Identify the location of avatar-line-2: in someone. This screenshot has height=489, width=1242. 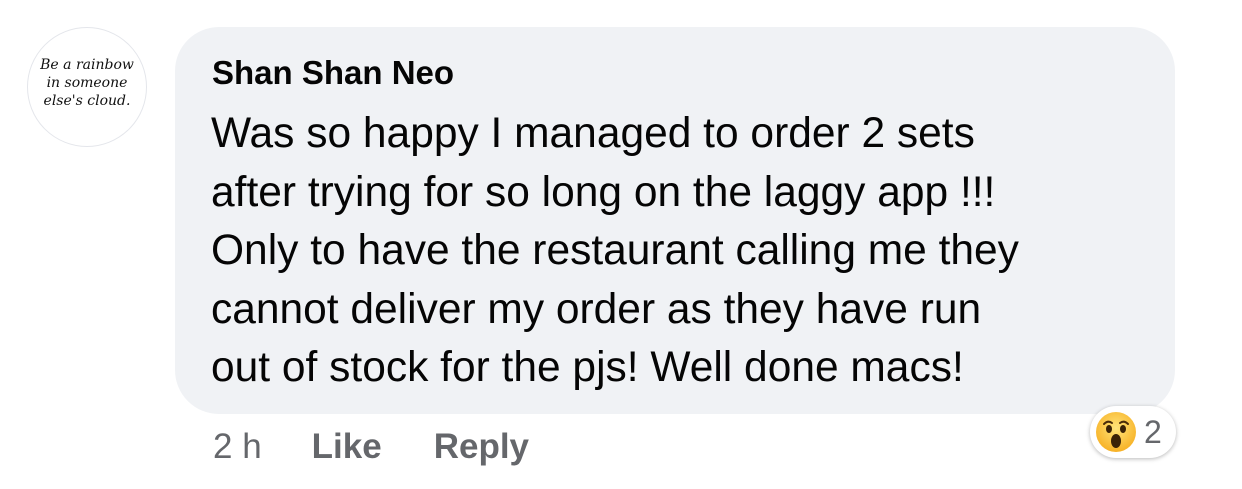
(87, 83).